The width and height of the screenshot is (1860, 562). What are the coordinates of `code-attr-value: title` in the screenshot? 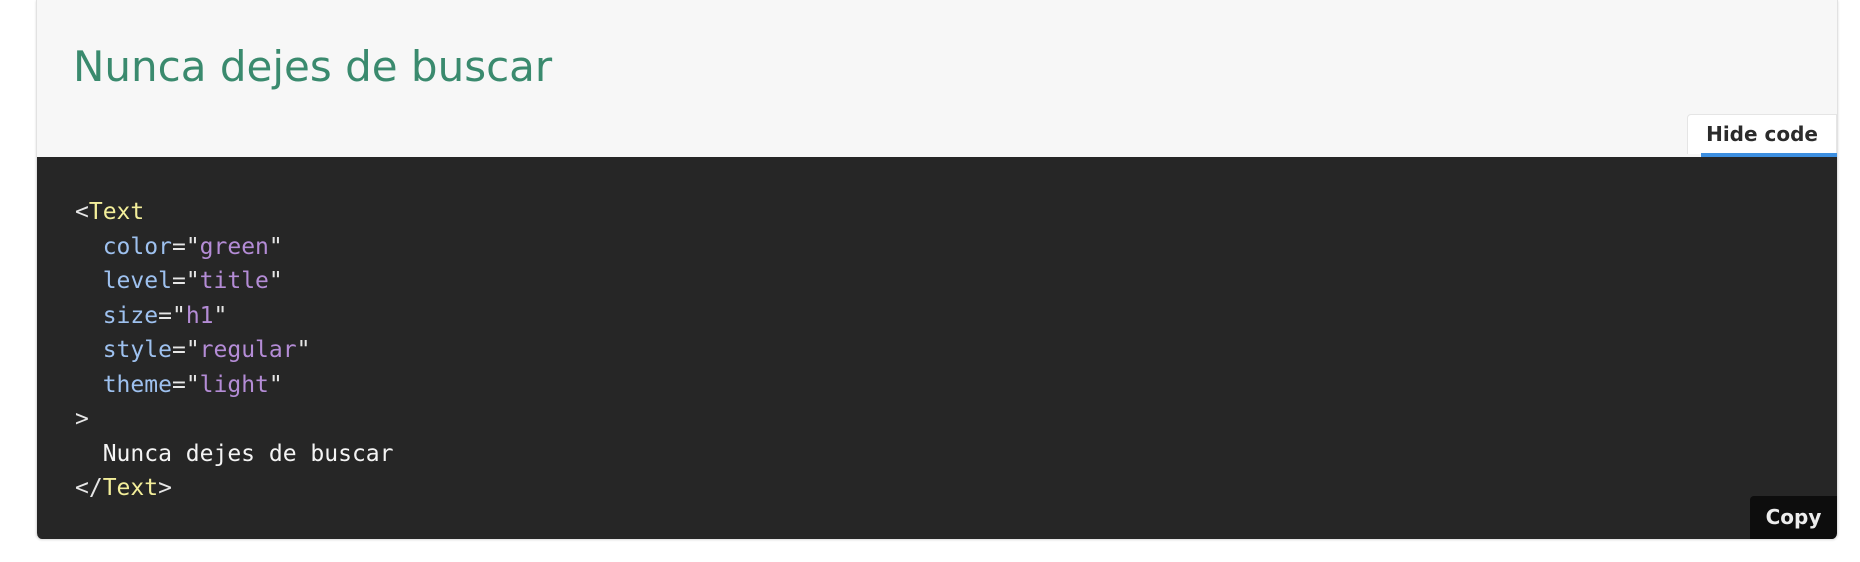 It's located at (234, 281).